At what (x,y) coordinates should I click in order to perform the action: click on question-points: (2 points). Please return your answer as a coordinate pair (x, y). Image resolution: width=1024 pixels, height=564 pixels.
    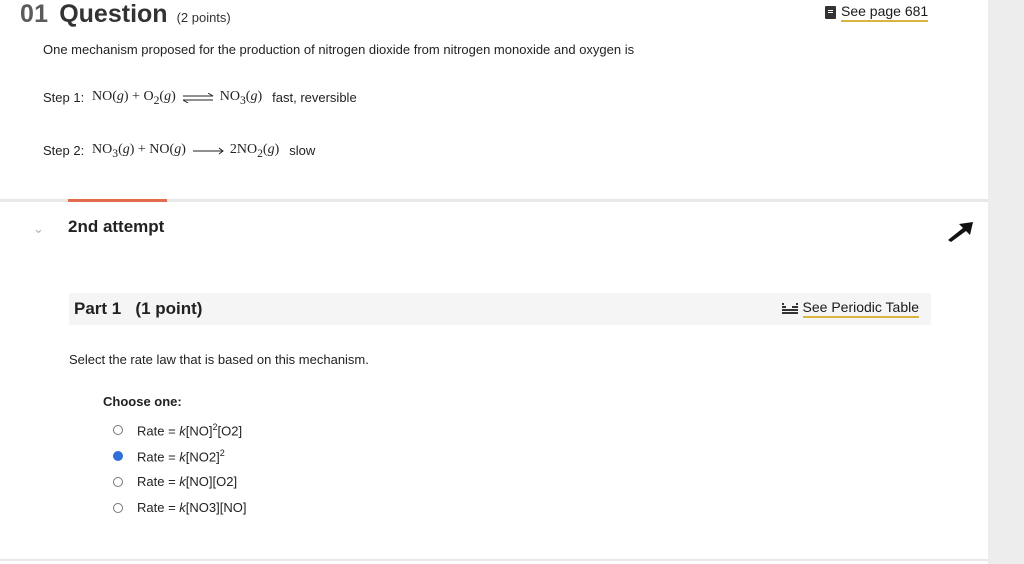
    Looking at the image, I should click on (203, 17).